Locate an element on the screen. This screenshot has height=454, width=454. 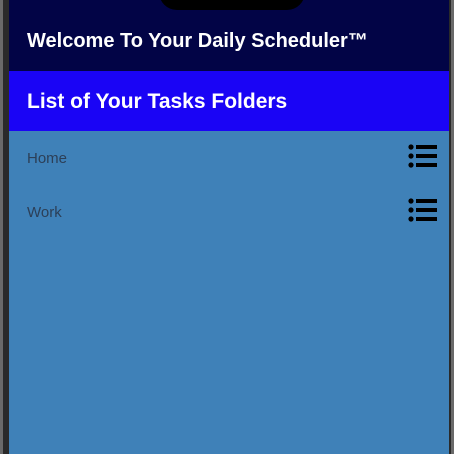
folder-item-home: Home is located at coordinates (229, 158).